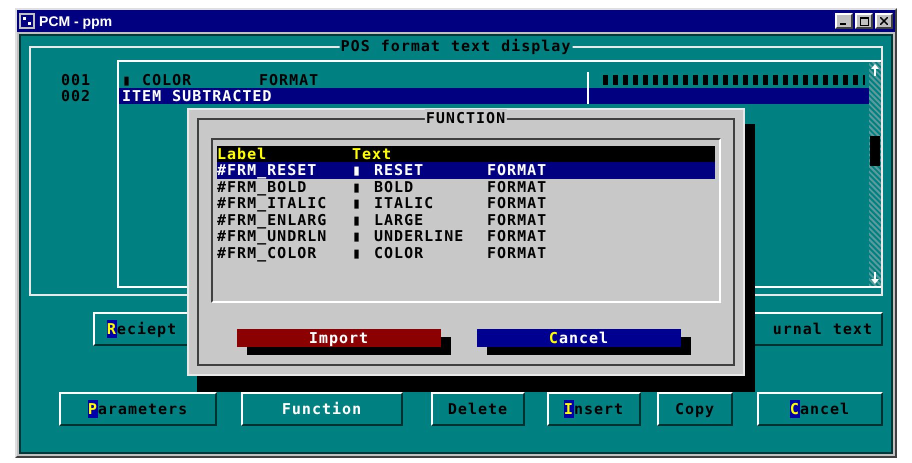  What do you see at coordinates (272, 203) in the screenshot?
I see `list-cell-text: #FRM_ITALIC` at bounding box center [272, 203].